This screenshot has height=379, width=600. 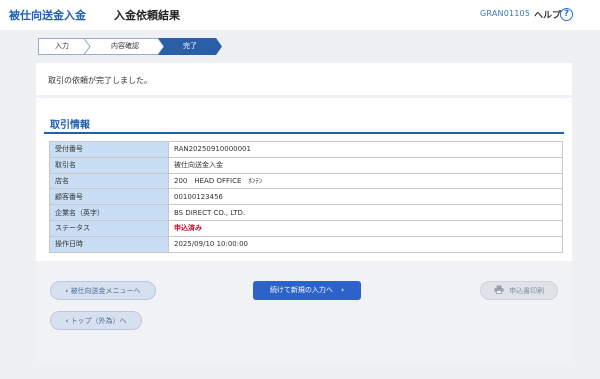 I want to click on print-label: 申込書印刷, so click(x=527, y=291).